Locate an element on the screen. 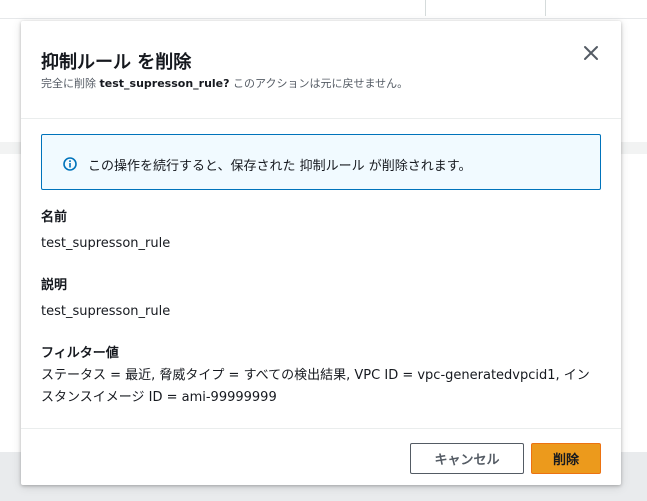 Image resolution: width=647 pixels, height=501 pixels. info-alert: この操作を続行すると、保存された 抑制ルール が削除されます。 is located at coordinates (321, 162).